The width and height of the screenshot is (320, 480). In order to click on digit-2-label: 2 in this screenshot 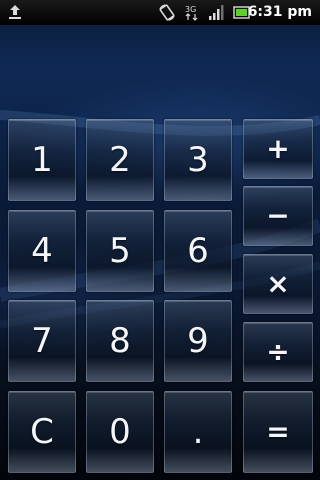, I will do `click(120, 160)`.